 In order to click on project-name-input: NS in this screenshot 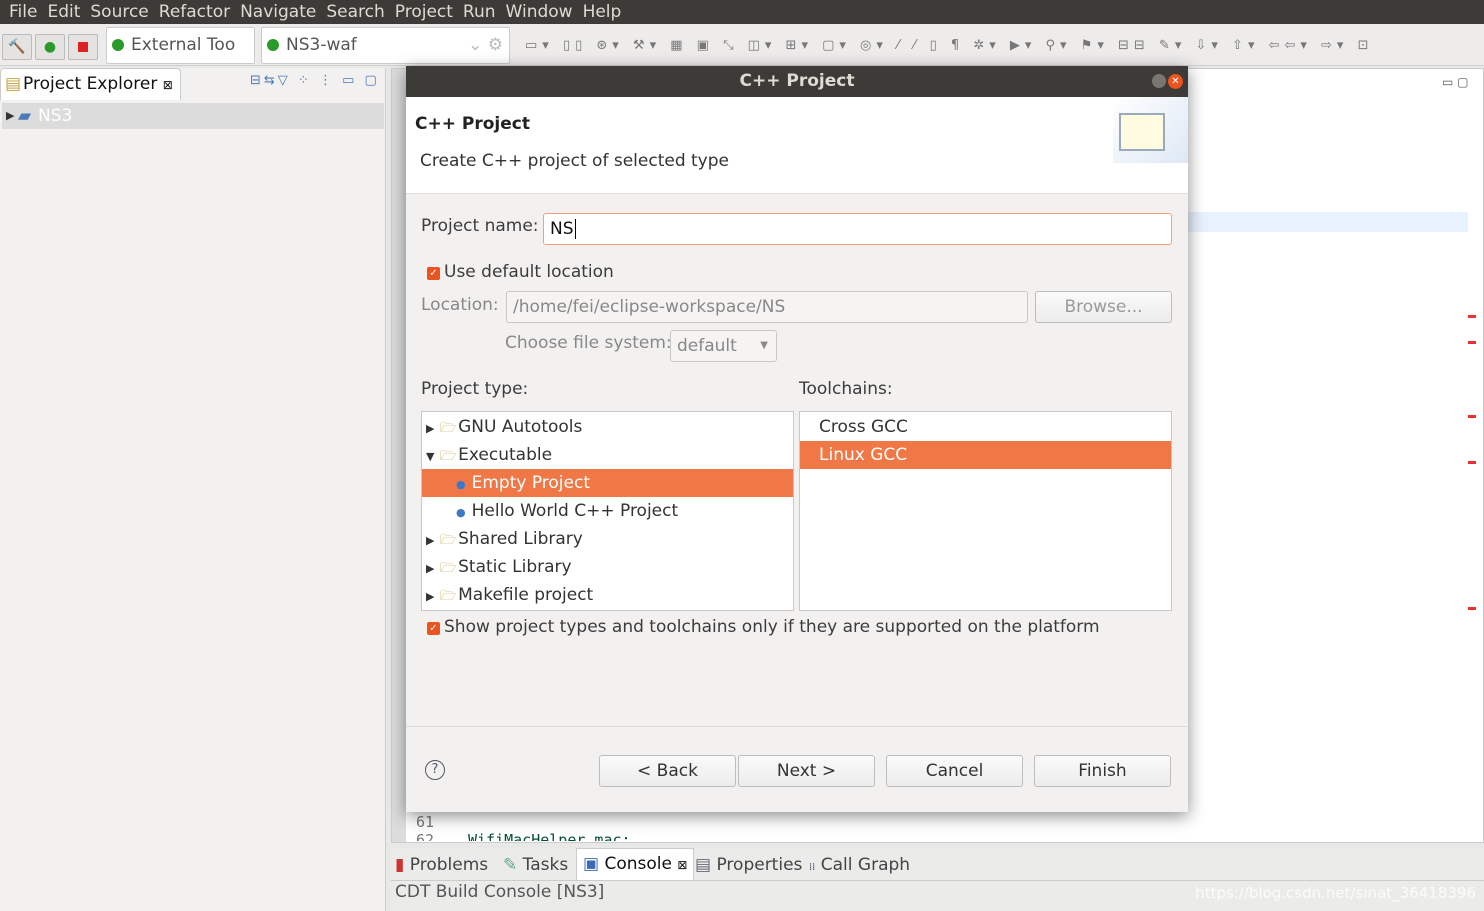, I will do `click(857, 229)`.